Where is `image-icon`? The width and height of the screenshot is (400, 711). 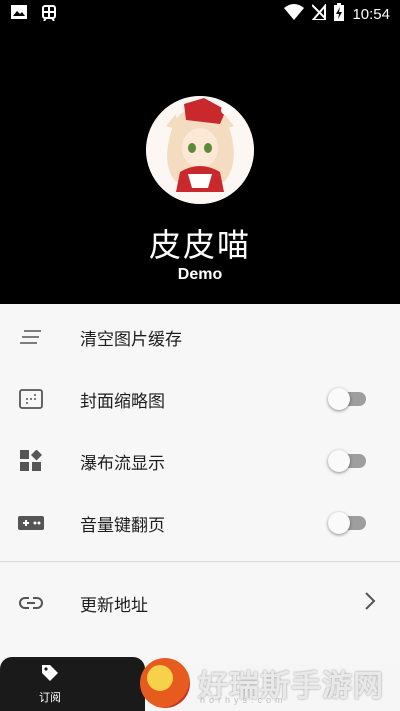 image-icon is located at coordinates (19, 14).